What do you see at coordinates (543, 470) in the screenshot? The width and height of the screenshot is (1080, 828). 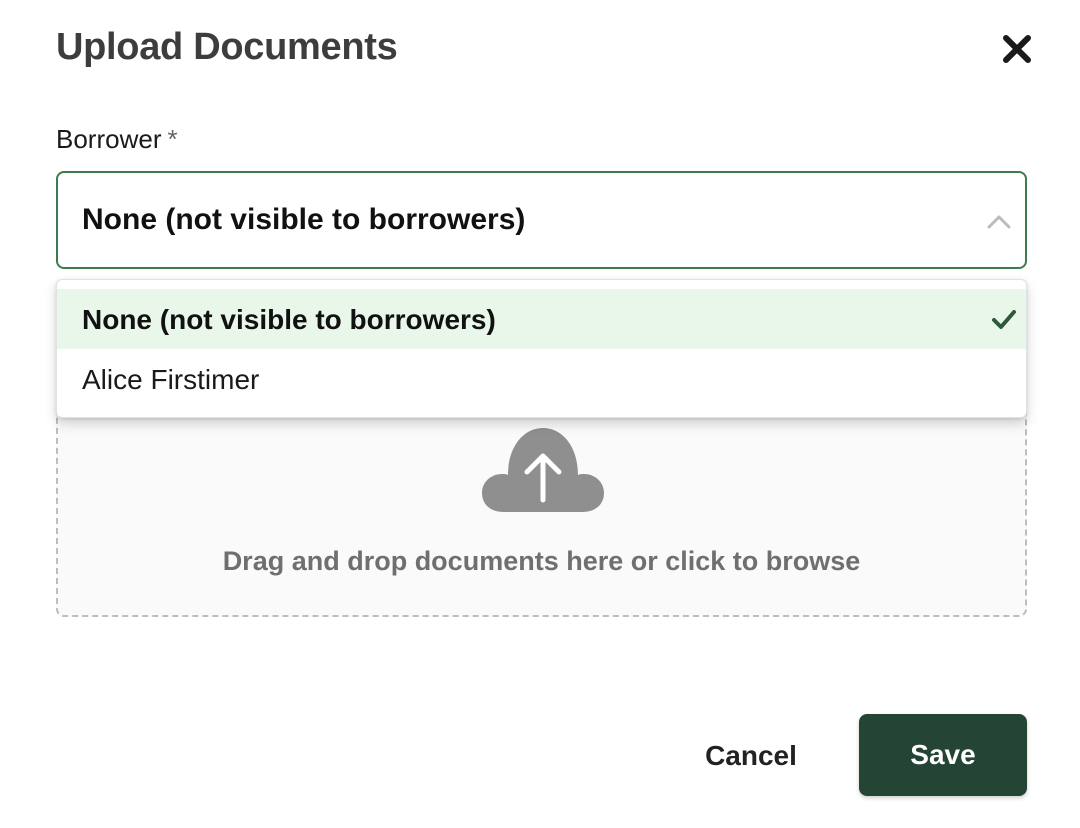 I see `cloud-upload-icon` at bounding box center [543, 470].